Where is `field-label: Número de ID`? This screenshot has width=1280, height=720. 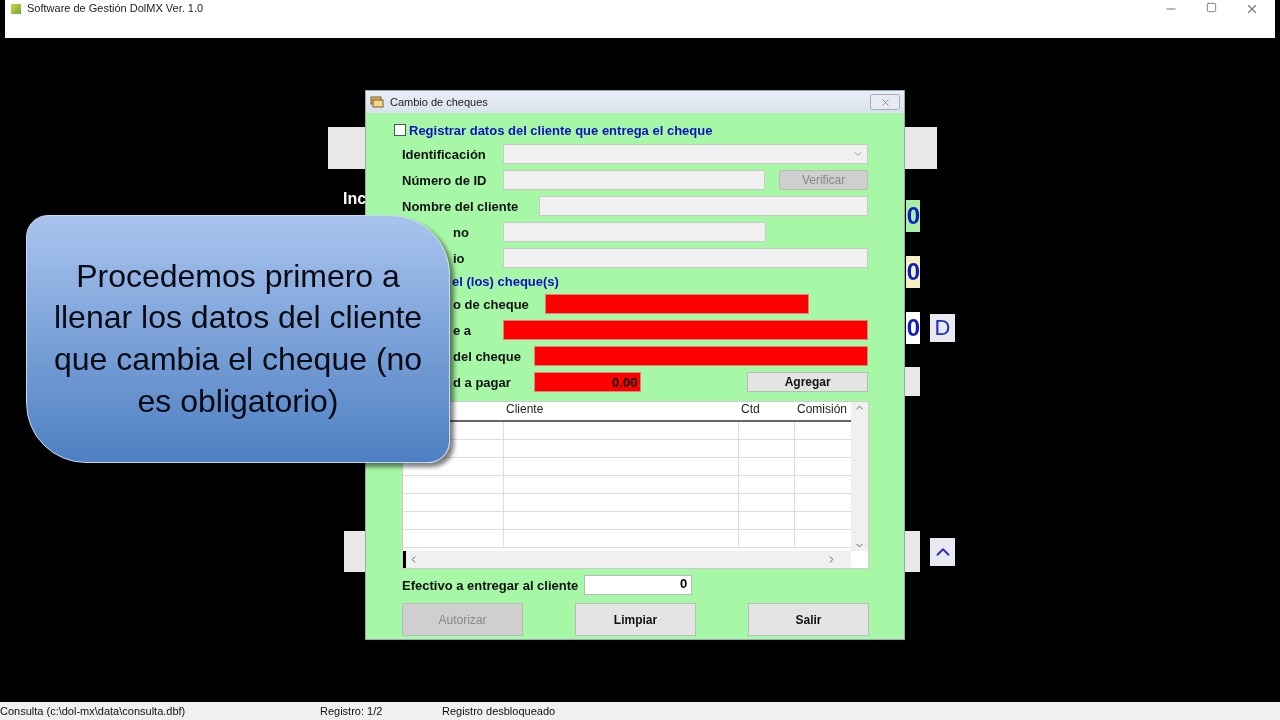 field-label: Número de ID is located at coordinates (445, 180).